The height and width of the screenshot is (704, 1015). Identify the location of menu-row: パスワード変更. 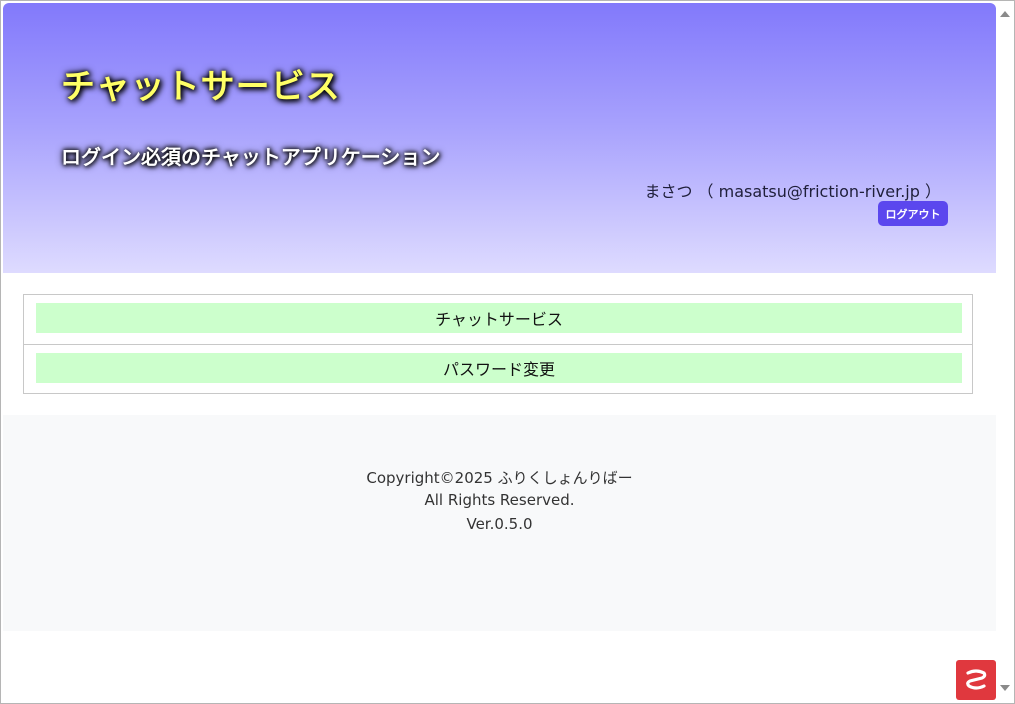
(498, 369).